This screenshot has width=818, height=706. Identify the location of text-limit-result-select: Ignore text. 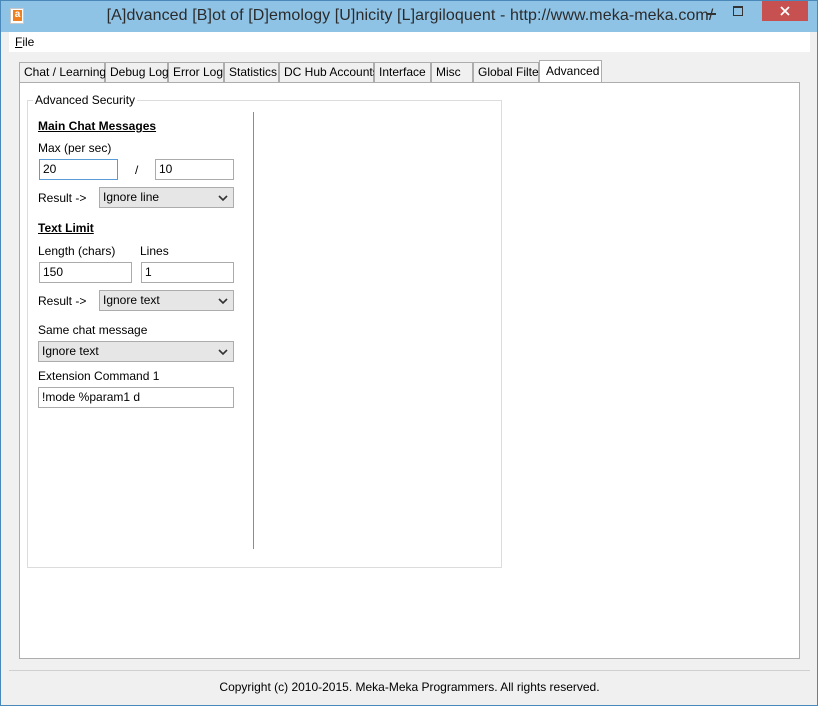
(166, 300).